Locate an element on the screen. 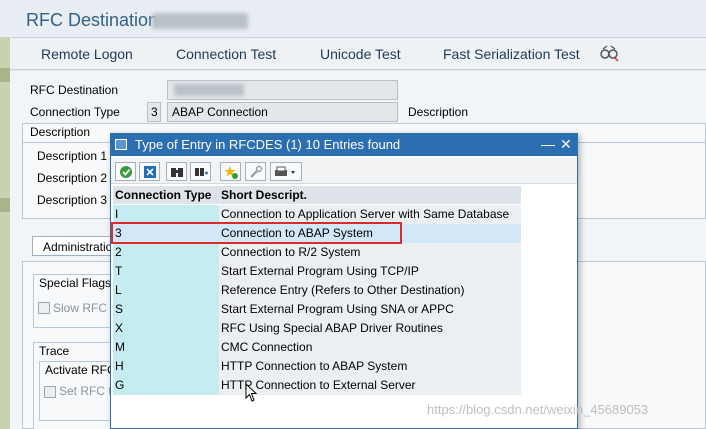 This screenshot has height=429, width=706. rfc-destination-field is located at coordinates (282, 90).